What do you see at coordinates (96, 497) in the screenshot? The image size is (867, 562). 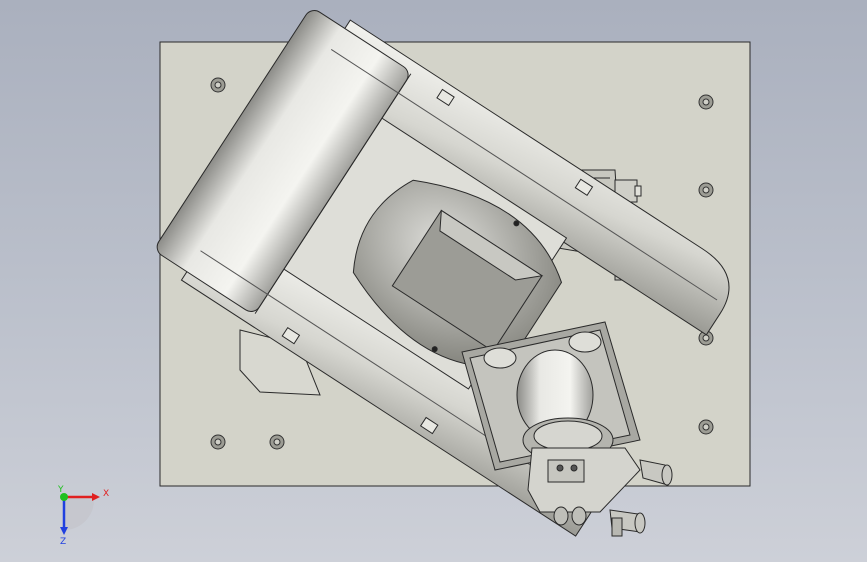 I see `x-arrow-head` at bounding box center [96, 497].